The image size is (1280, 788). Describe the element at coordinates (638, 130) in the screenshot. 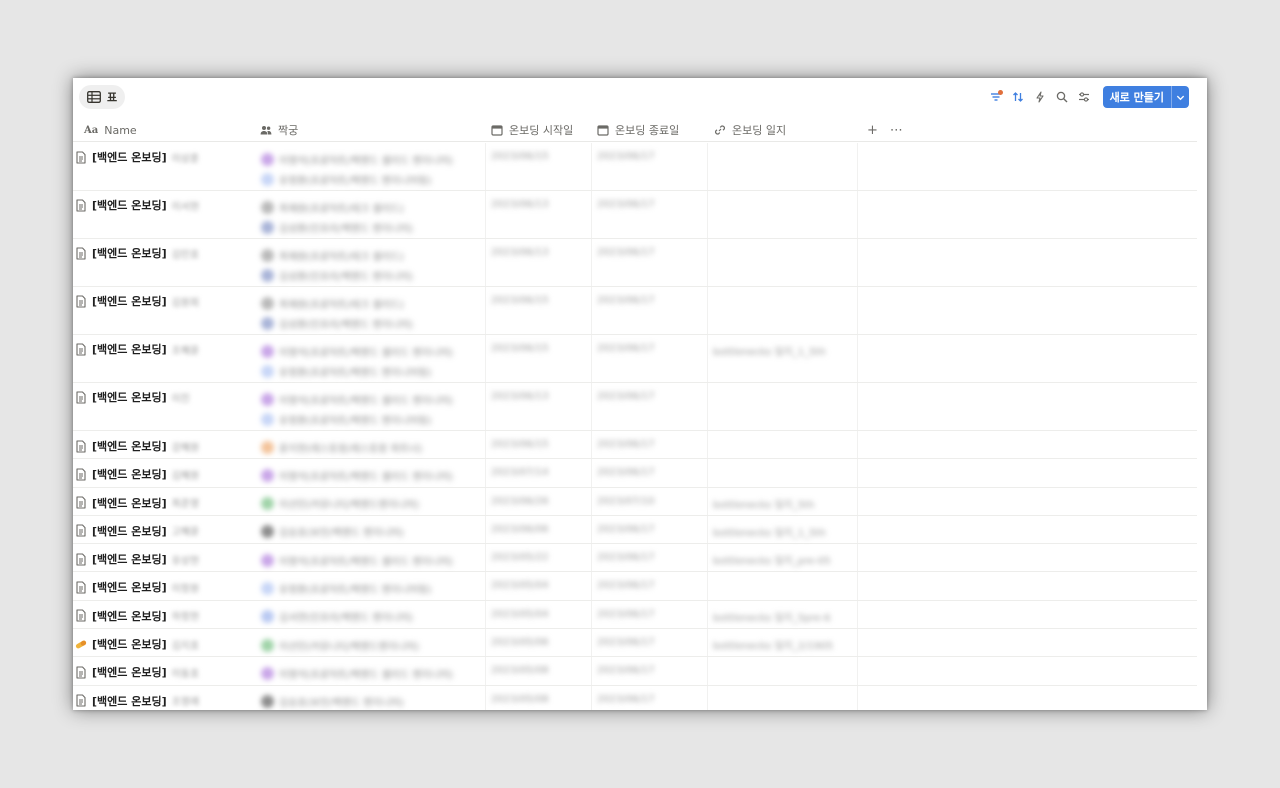

I see `column-header-end-date: 온보딩 종료일` at that location.